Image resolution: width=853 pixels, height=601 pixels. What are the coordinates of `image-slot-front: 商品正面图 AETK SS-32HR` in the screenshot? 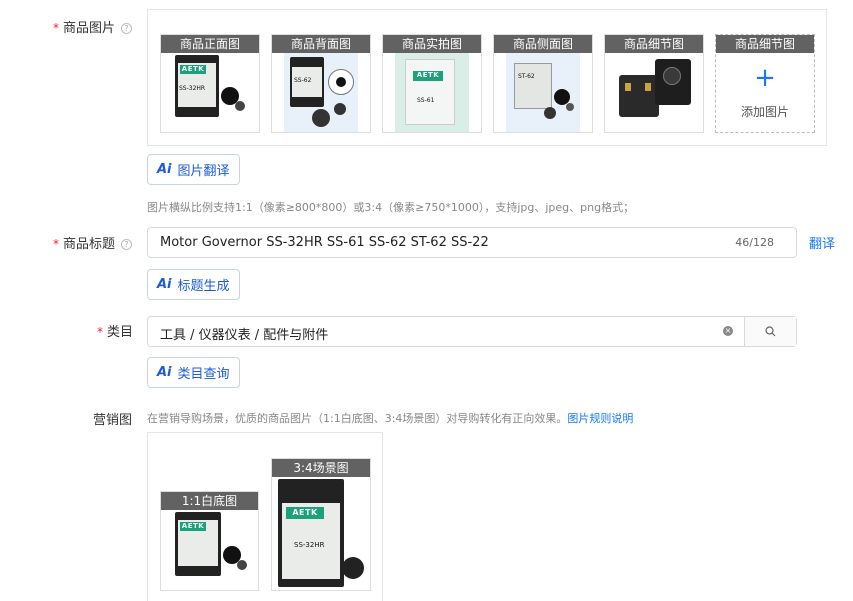 It's located at (210, 83).